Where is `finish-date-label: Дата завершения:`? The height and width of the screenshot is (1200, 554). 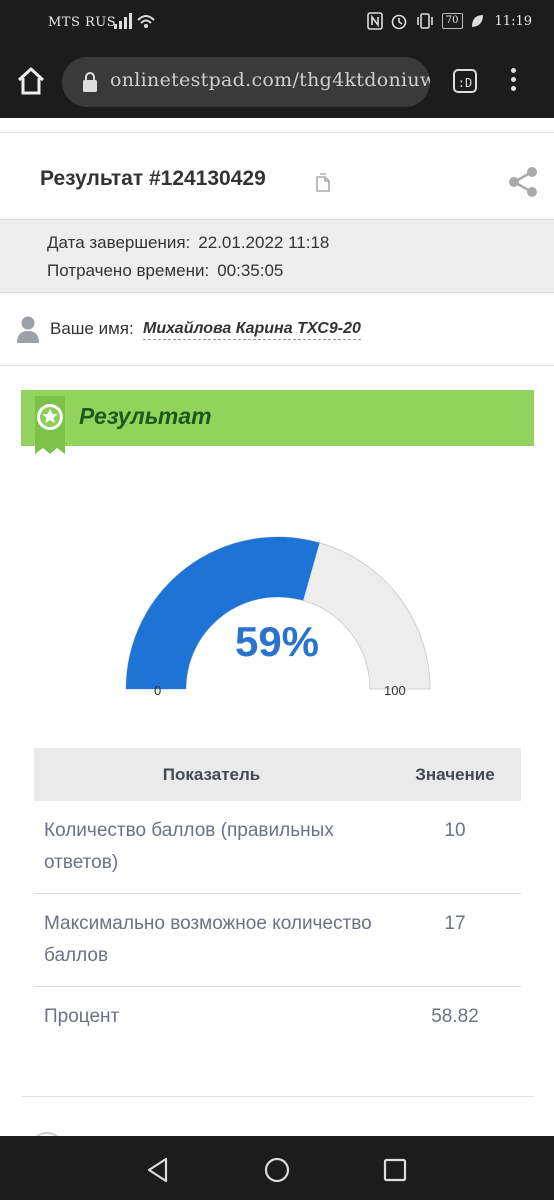
finish-date-label: Дата завершения: is located at coordinates (119, 242).